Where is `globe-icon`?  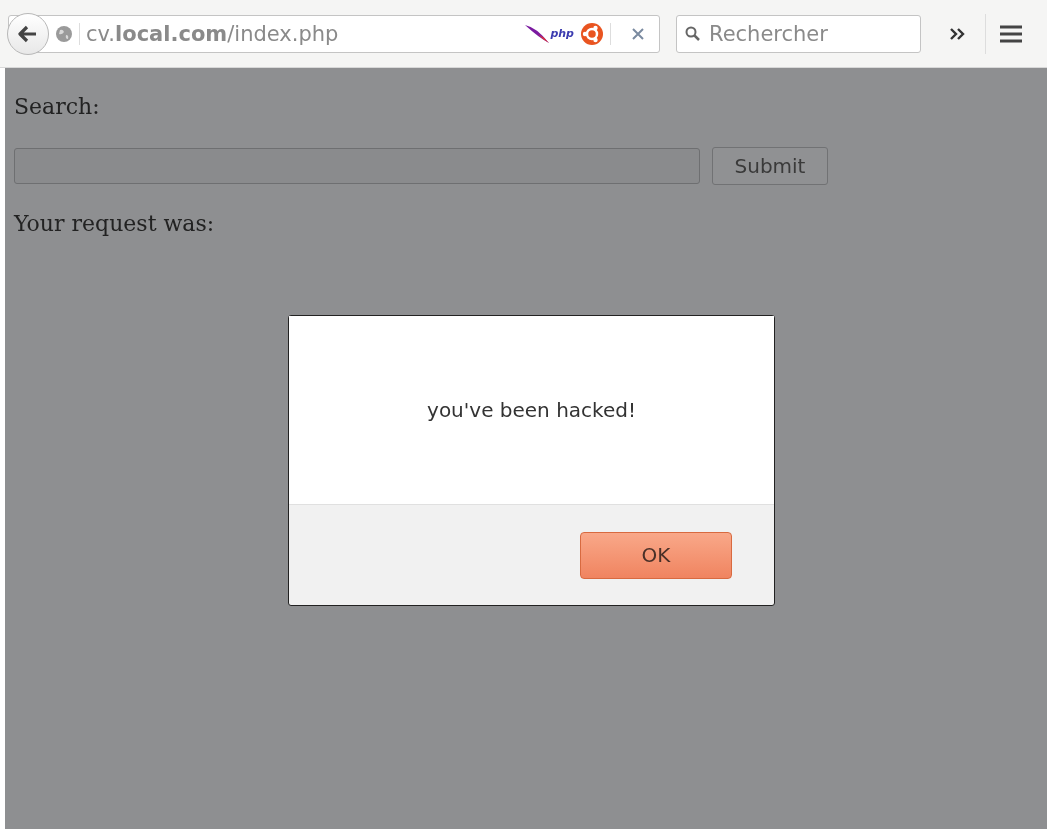 globe-icon is located at coordinates (64, 33).